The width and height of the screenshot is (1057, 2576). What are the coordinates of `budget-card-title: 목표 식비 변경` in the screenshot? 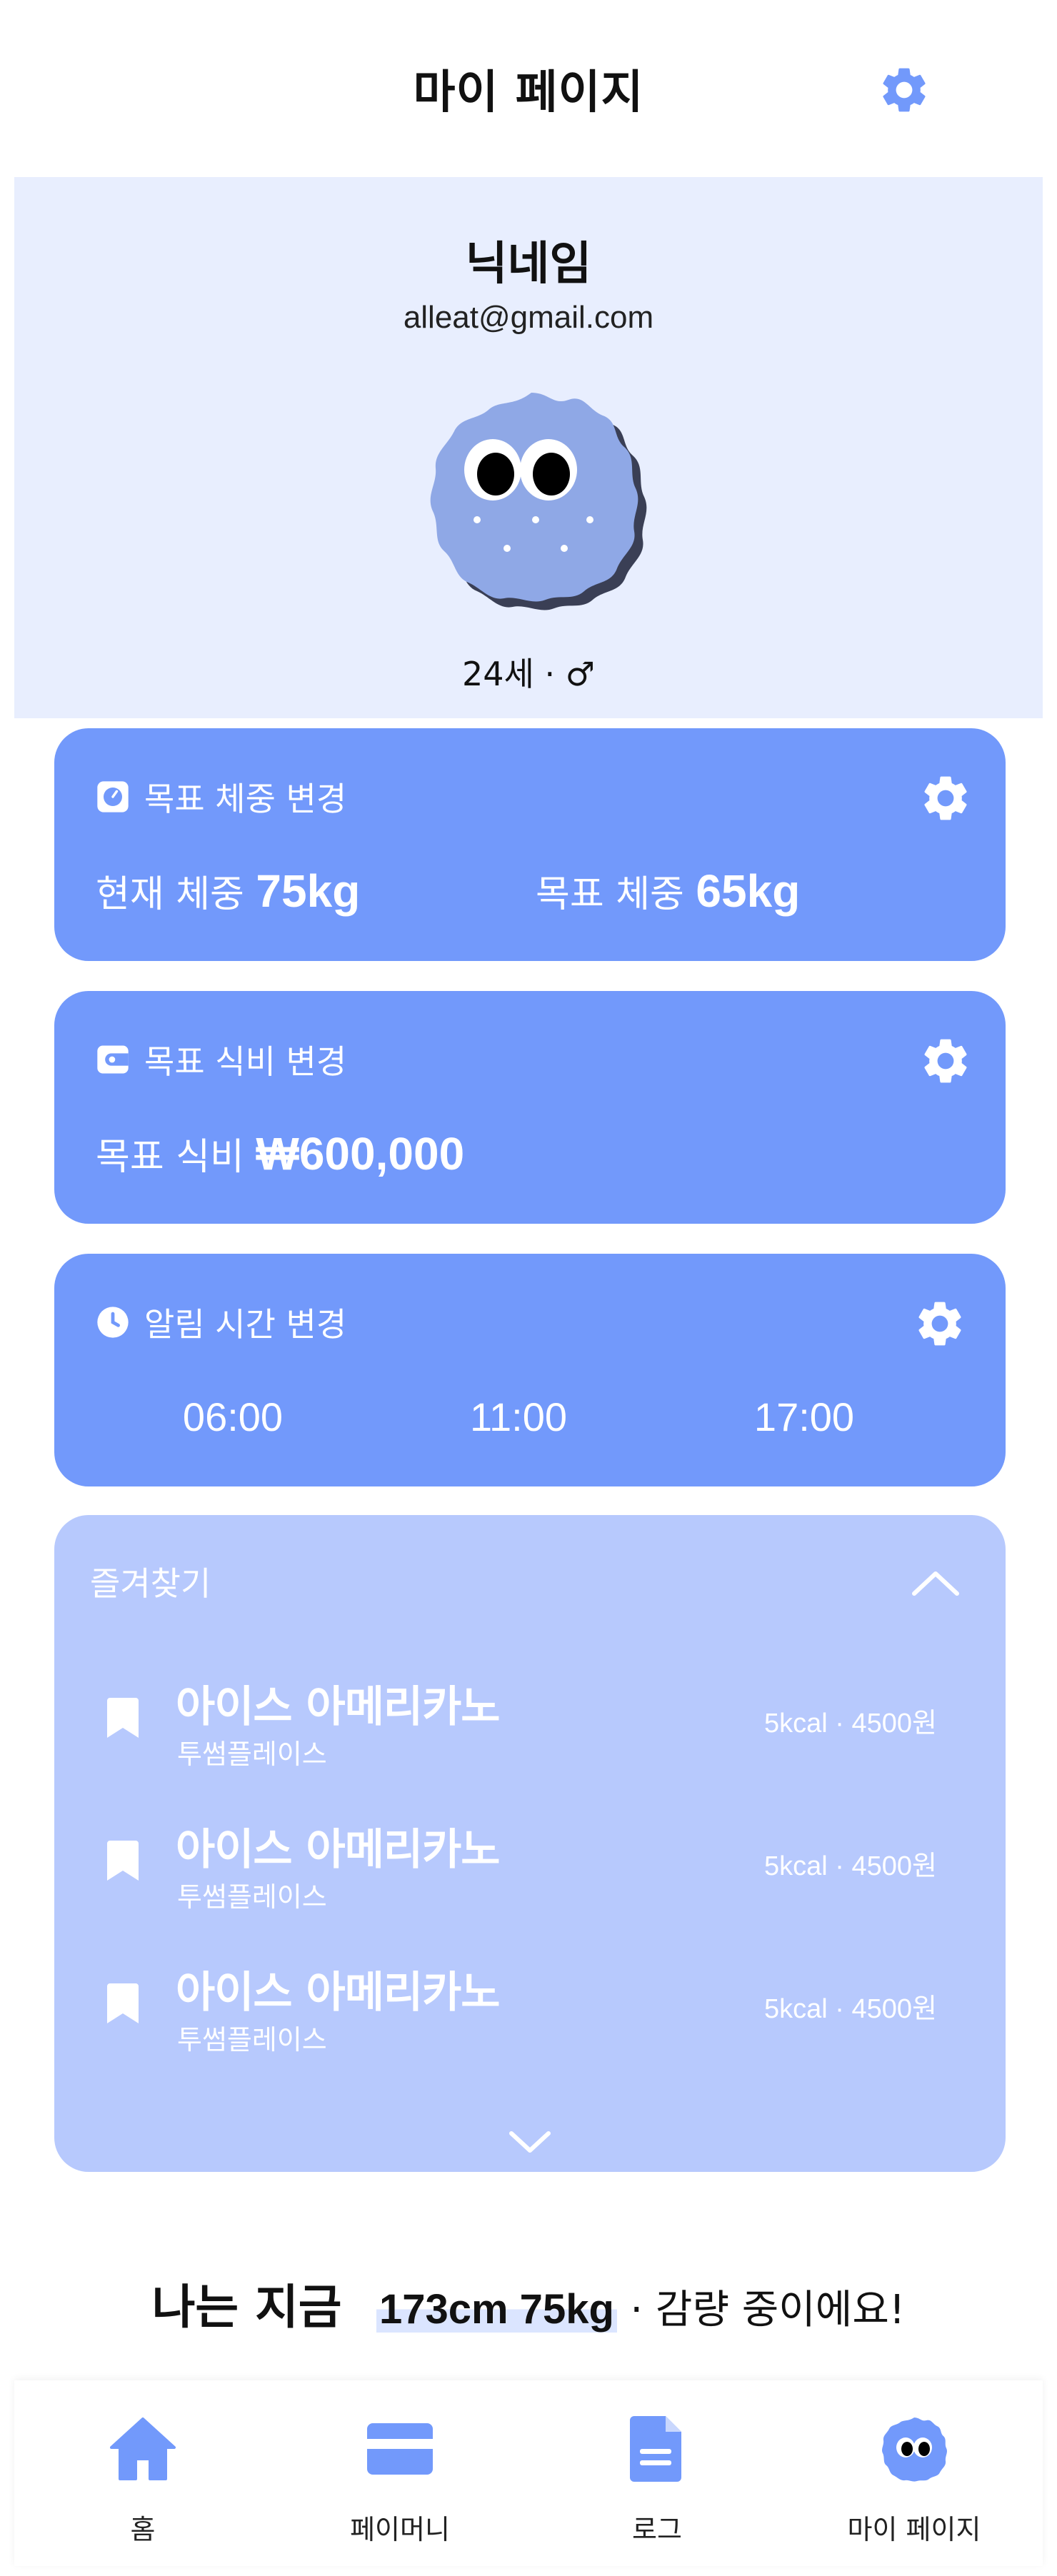 It's located at (245, 1061).